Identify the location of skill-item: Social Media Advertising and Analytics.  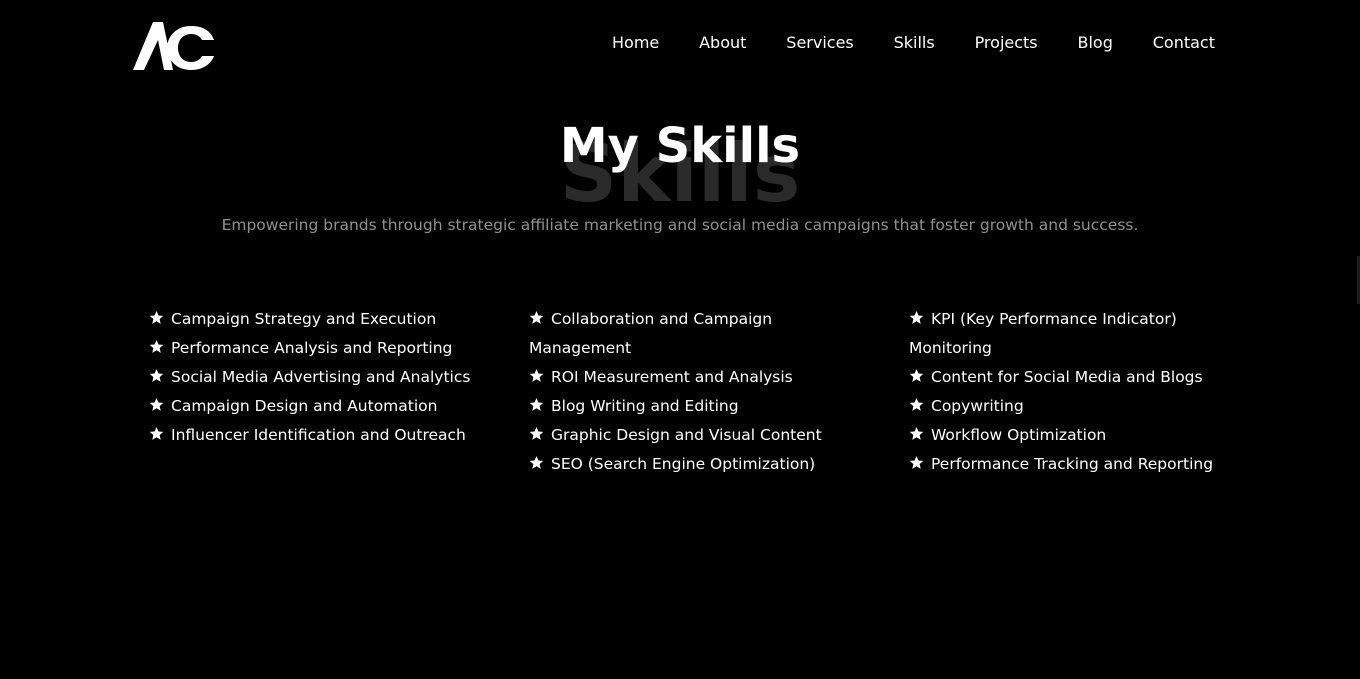
(314, 377).